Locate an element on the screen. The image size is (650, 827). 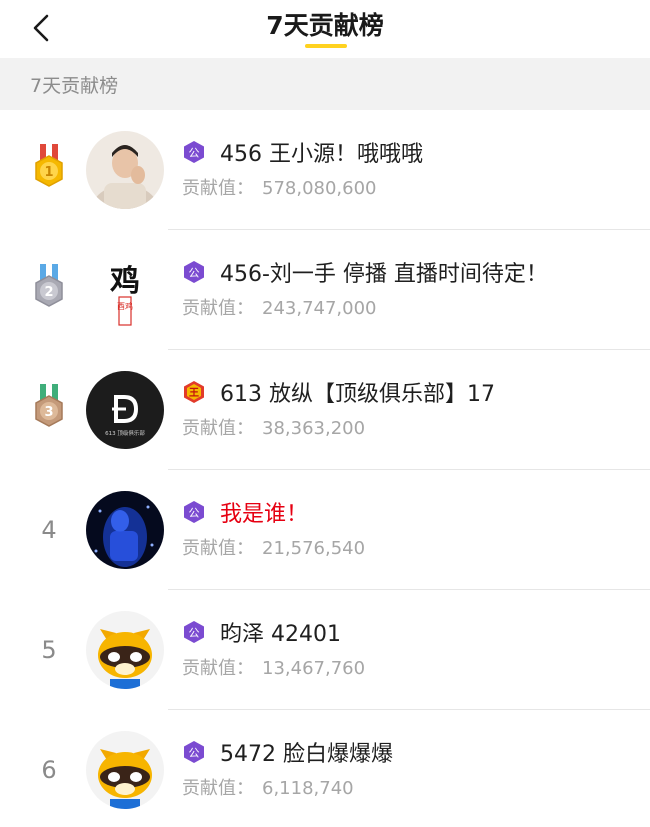
value-number: 21,576,540 is located at coordinates (314, 548).